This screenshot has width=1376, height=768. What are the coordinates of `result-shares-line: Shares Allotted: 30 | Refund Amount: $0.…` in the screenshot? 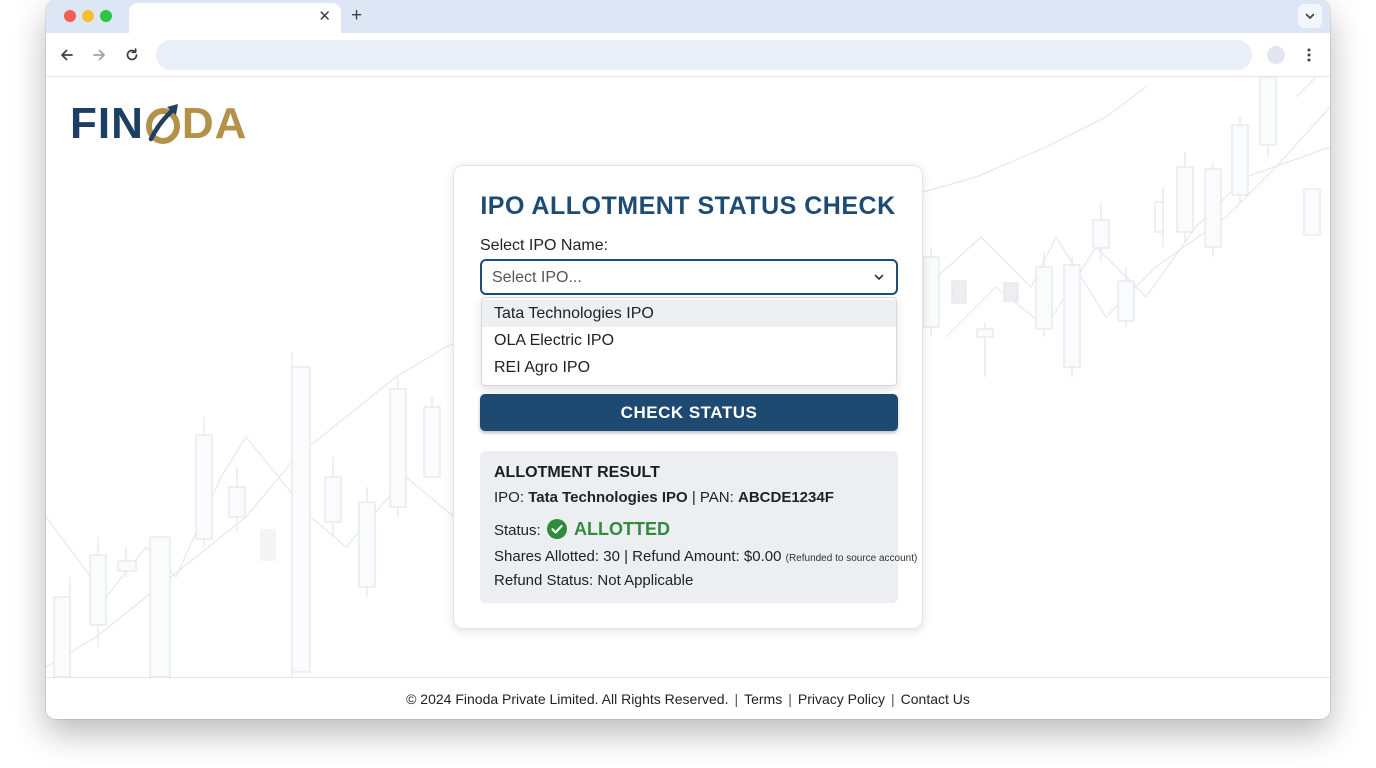 It's located at (706, 556).